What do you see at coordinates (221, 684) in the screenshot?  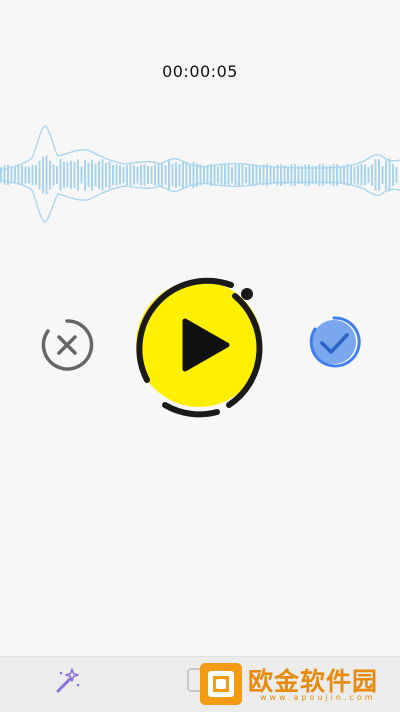 I see `brand-mark-icon` at bounding box center [221, 684].